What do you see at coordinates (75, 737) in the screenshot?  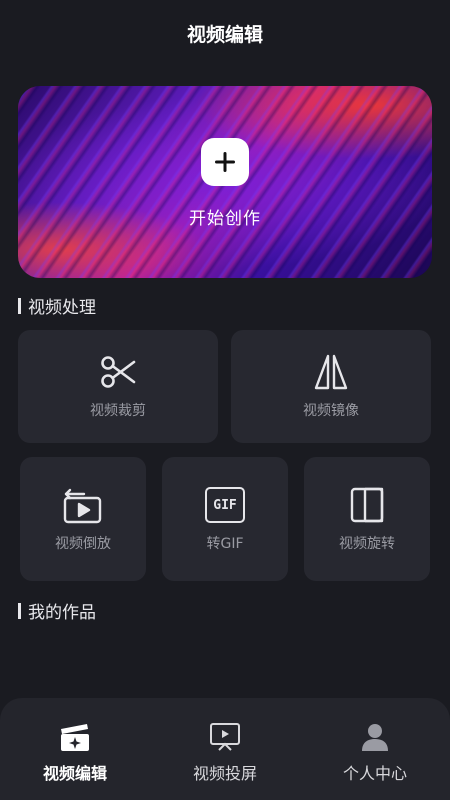 I see `clapperboard-sparkle-icon` at bounding box center [75, 737].